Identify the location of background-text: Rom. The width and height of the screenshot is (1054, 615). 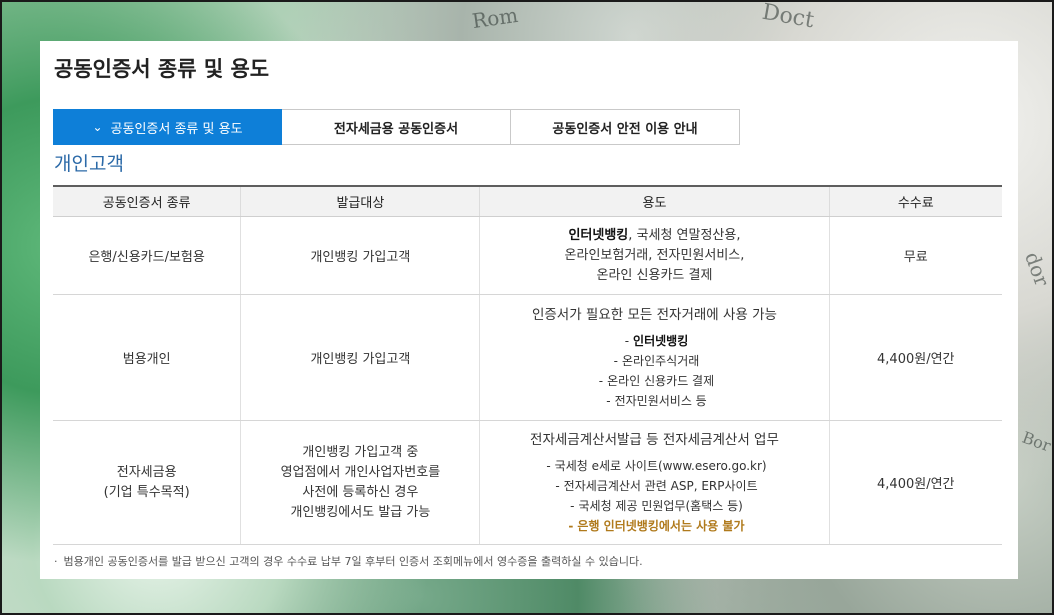
(495, 18).